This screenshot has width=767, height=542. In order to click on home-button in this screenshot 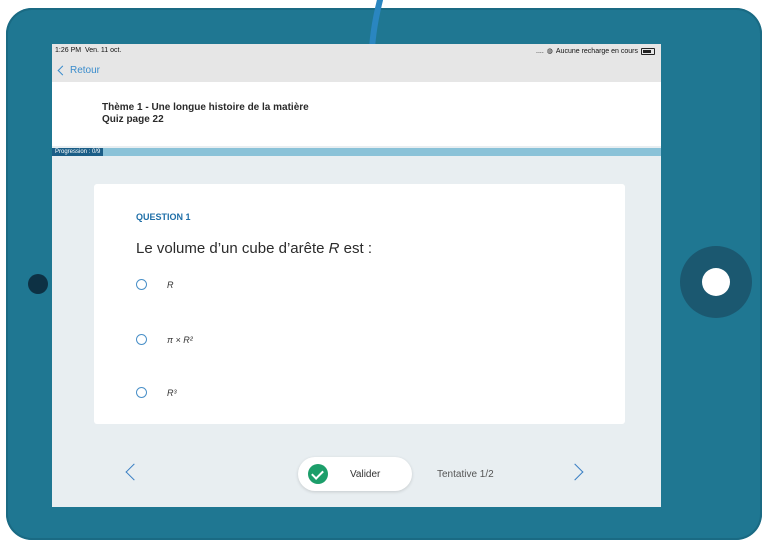, I will do `click(716, 282)`.